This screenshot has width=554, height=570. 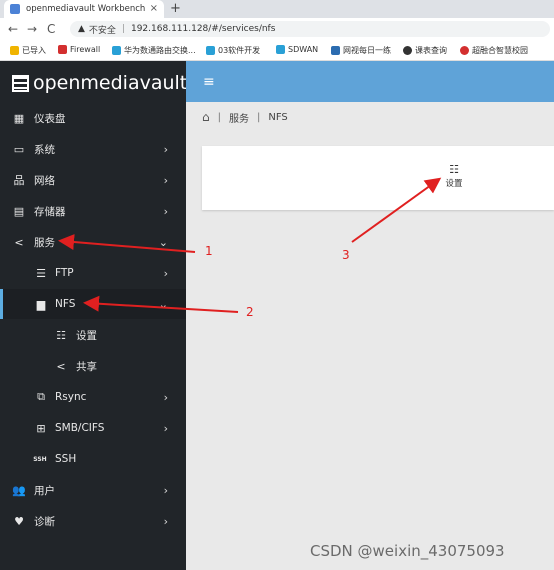 I want to click on annotation-1: 1, so click(x=209, y=251).